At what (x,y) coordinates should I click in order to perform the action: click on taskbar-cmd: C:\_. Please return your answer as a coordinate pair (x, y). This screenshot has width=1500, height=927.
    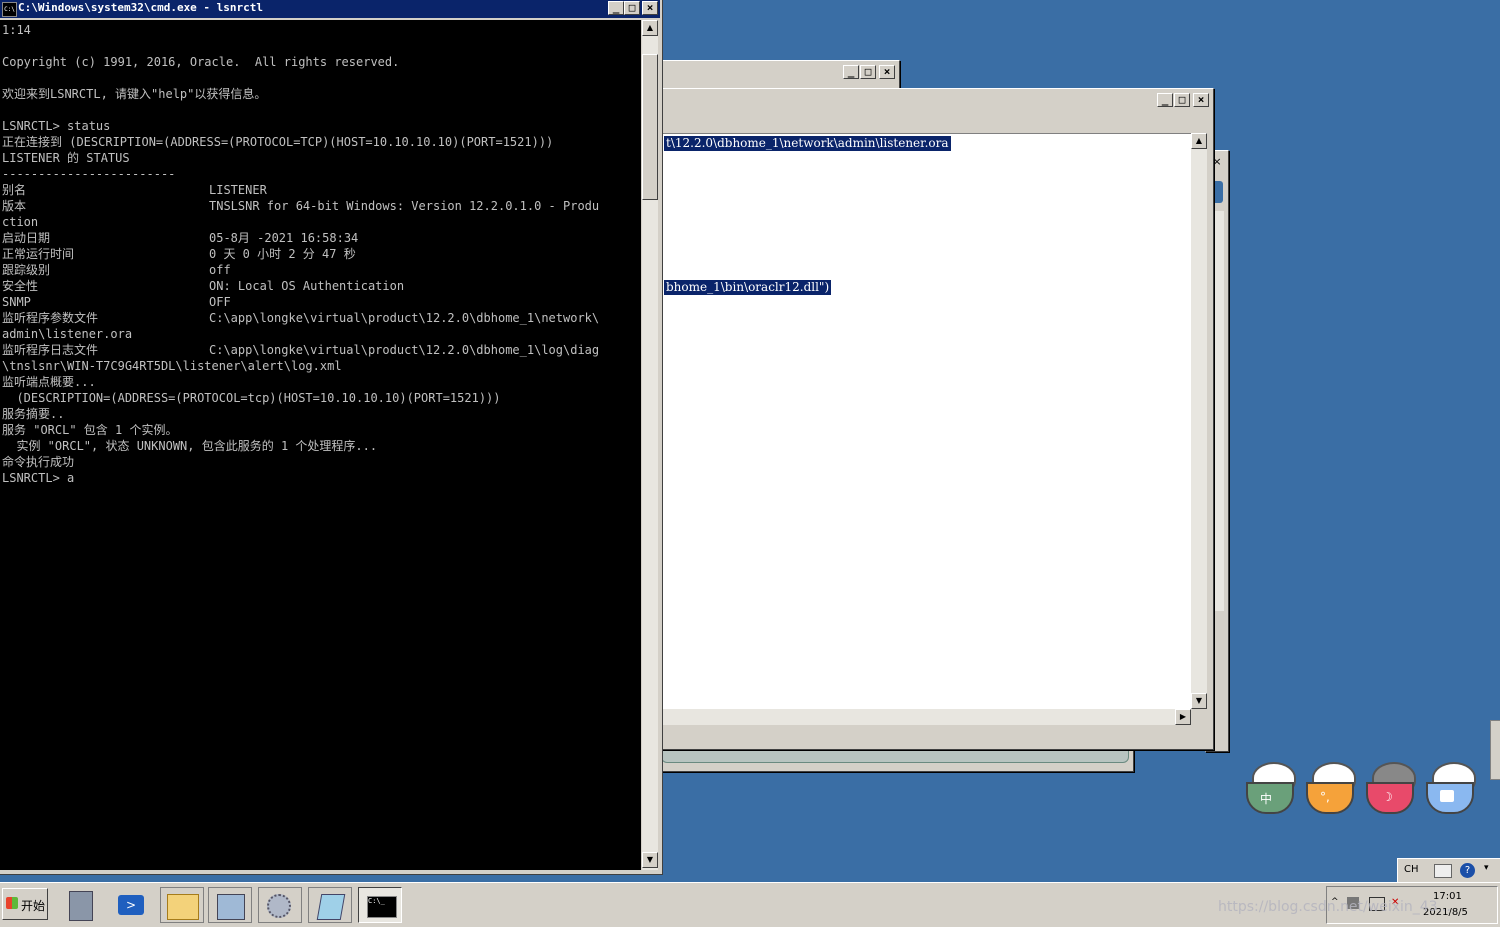
    Looking at the image, I should click on (380, 905).